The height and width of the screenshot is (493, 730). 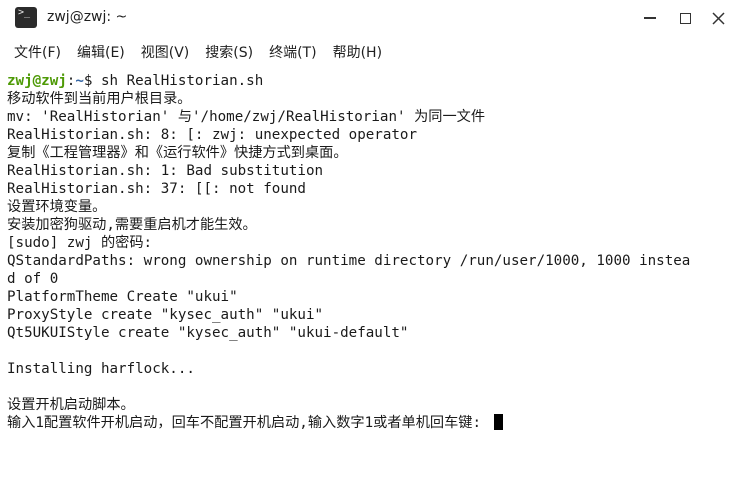 I want to click on maximize-icon, so click(x=685, y=18).